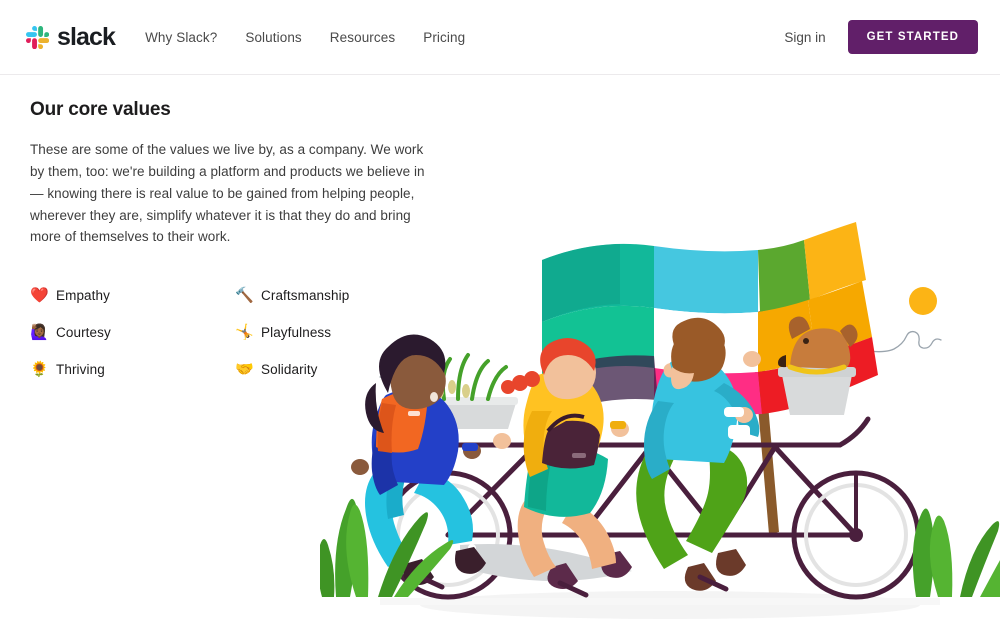 The height and width of the screenshot is (638, 1000). What do you see at coordinates (100, 109) in the screenshot?
I see `page-title: Our core values` at bounding box center [100, 109].